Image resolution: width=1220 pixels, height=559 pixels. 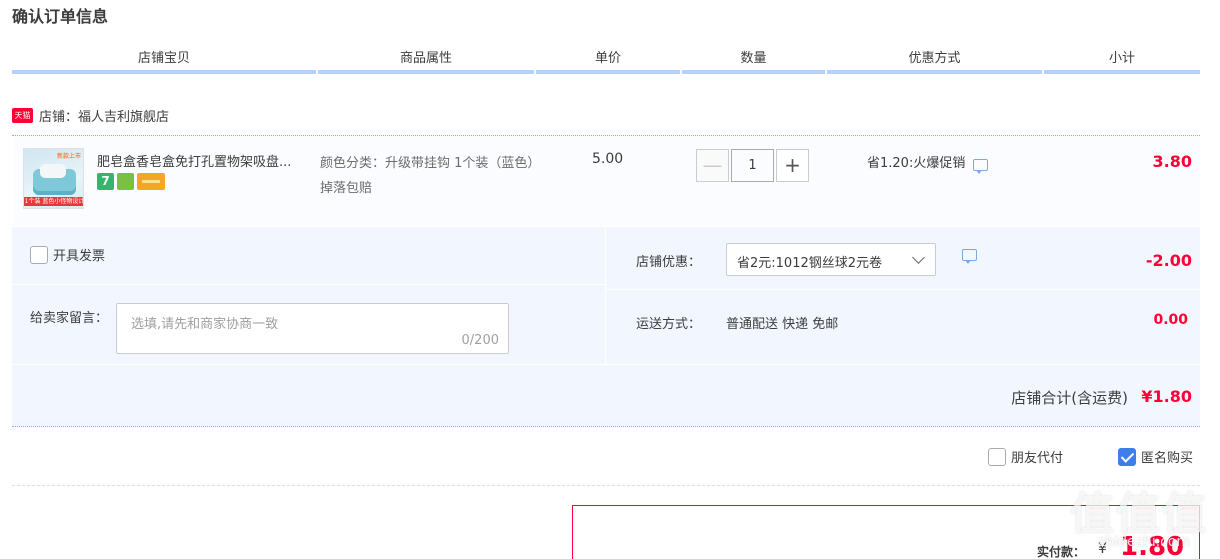 What do you see at coordinates (1098, 457) in the screenshot?
I see `payment-options: 朋友代付 匿名购买` at bounding box center [1098, 457].